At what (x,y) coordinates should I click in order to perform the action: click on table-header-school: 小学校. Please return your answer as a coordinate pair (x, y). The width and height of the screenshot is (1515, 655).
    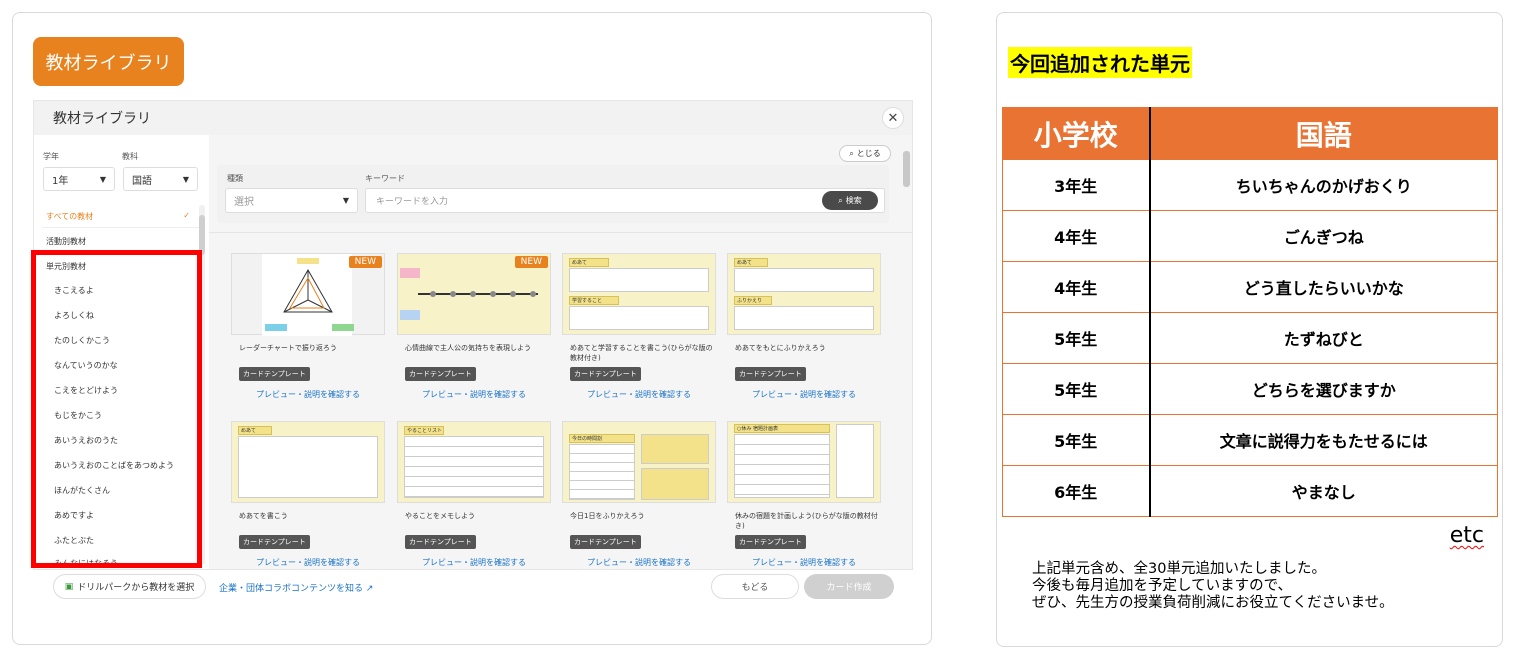
    Looking at the image, I should click on (1076, 133).